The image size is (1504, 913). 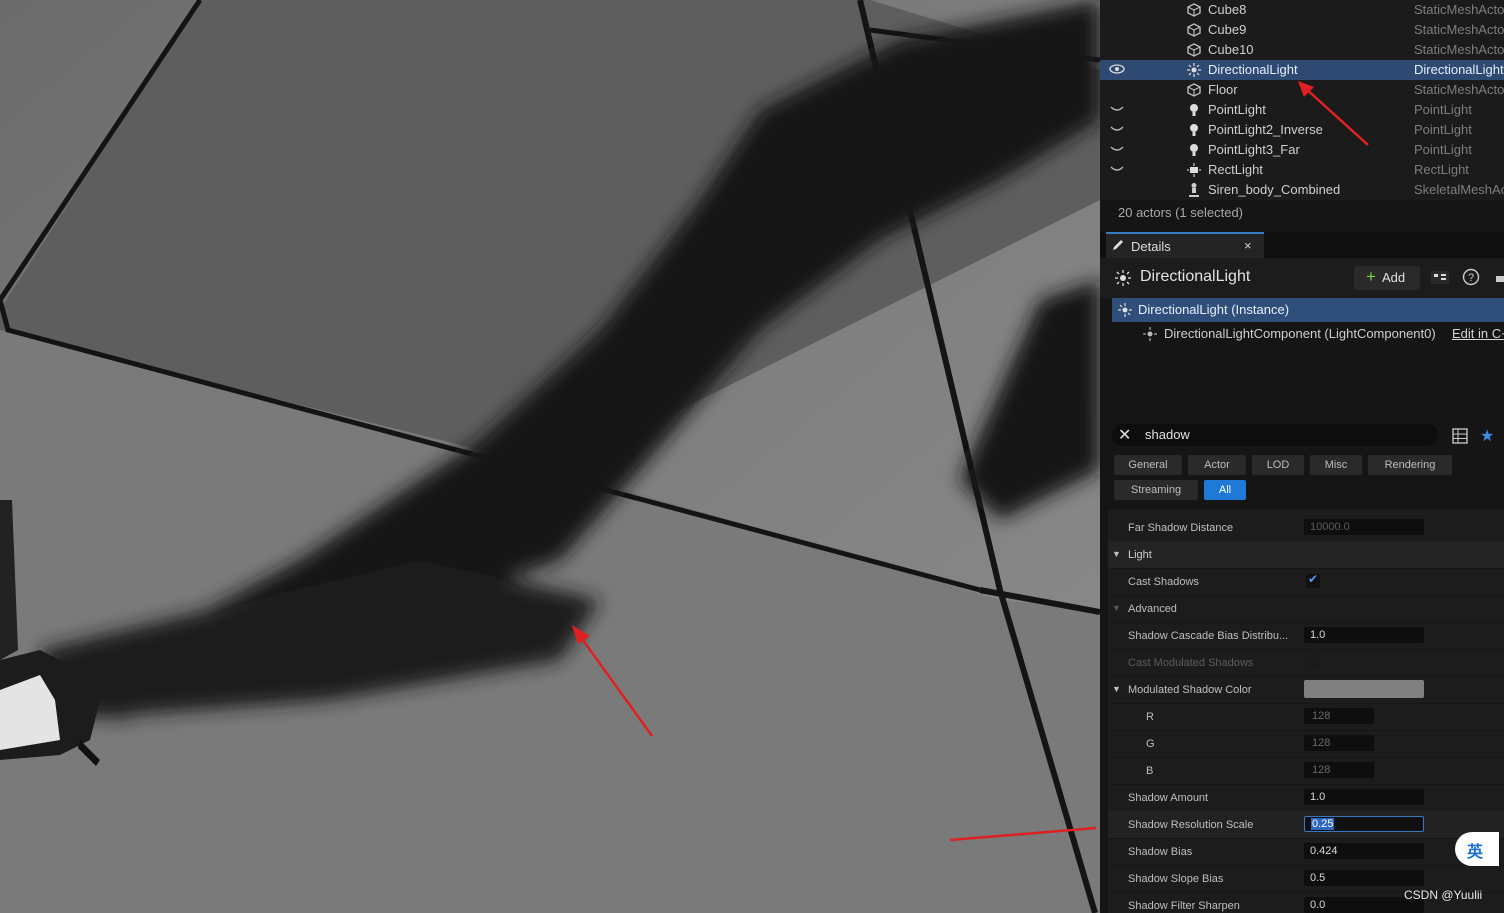 What do you see at coordinates (1168, 798) in the screenshot?
I see `prop-label: Shadow Amount` at bounding box center [1168, 798].